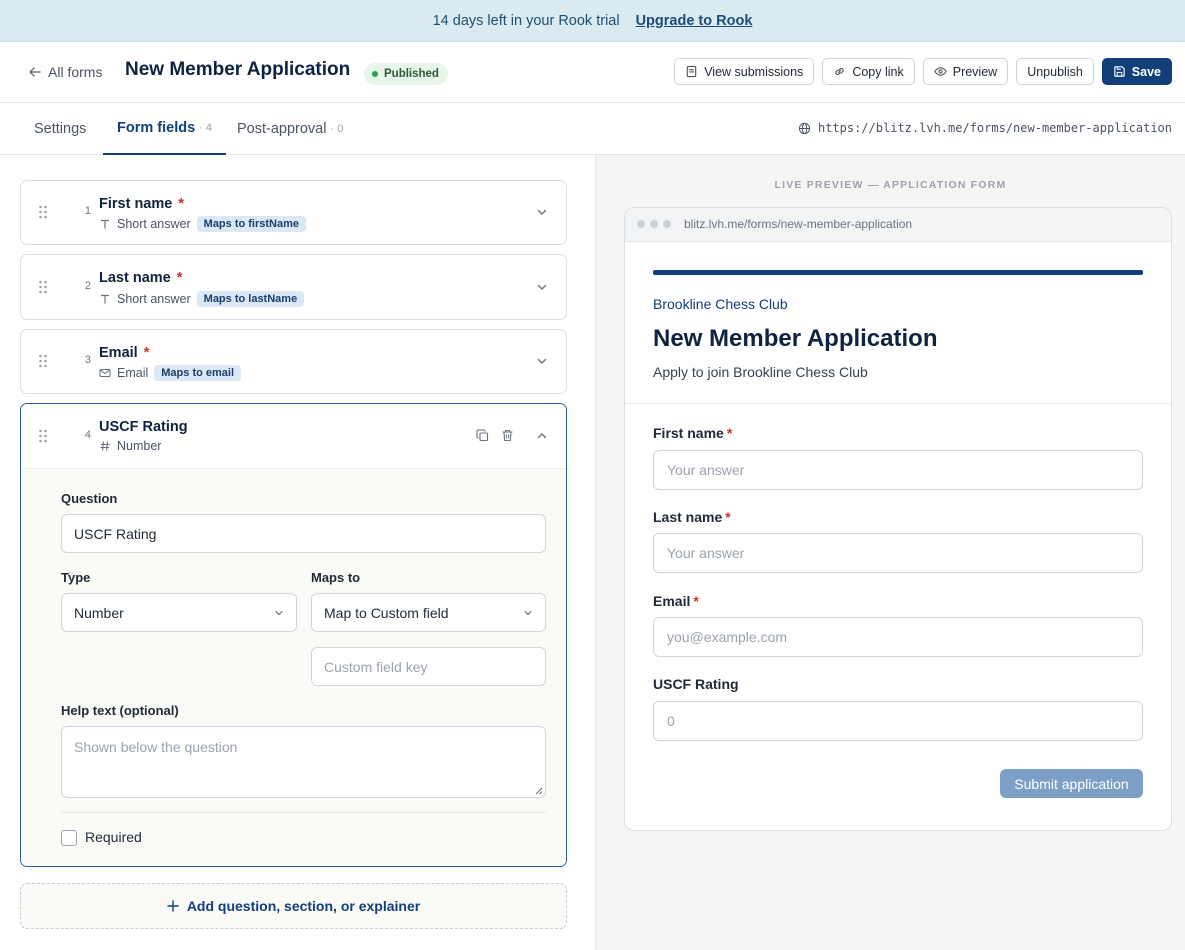  I want to click on upgrade-link: Upgrade to Rook, so click(694, 21).